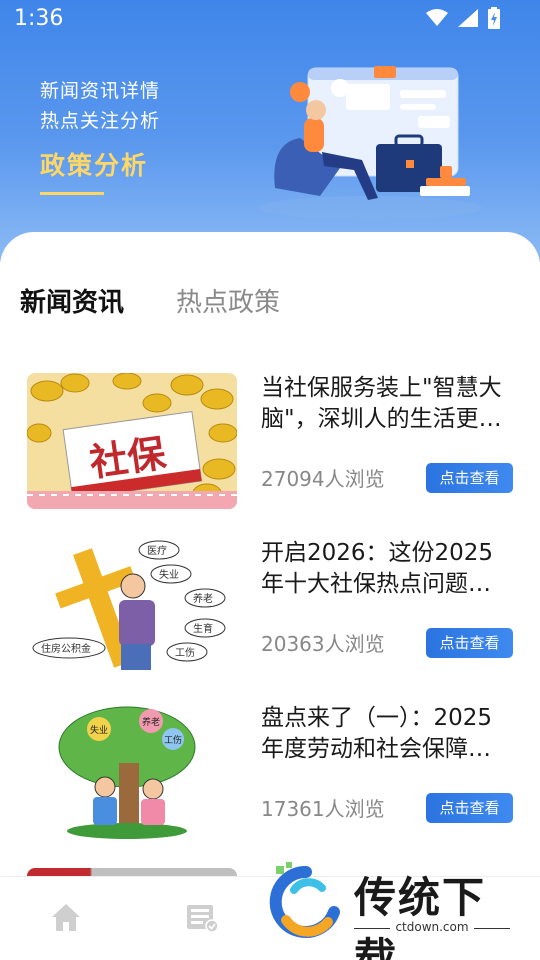  Describe the element at coordinates (100, 121) in the screenshot. I see `banner-line-2: 热点关注分析` at that location.